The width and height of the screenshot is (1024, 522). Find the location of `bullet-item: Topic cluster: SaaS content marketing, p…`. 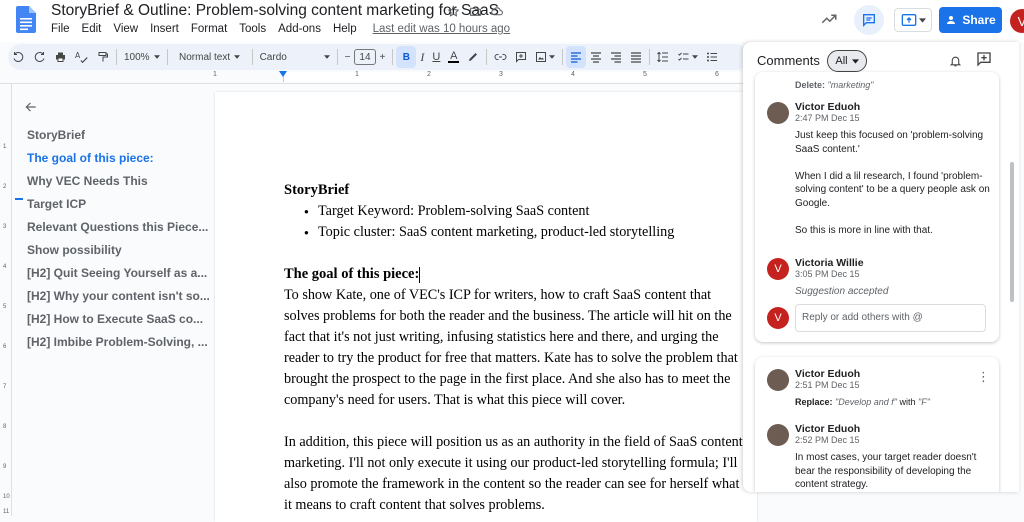

bullet-item: Topic cluster: SaaS content marketing, p… is located at coordinates (524, 232).